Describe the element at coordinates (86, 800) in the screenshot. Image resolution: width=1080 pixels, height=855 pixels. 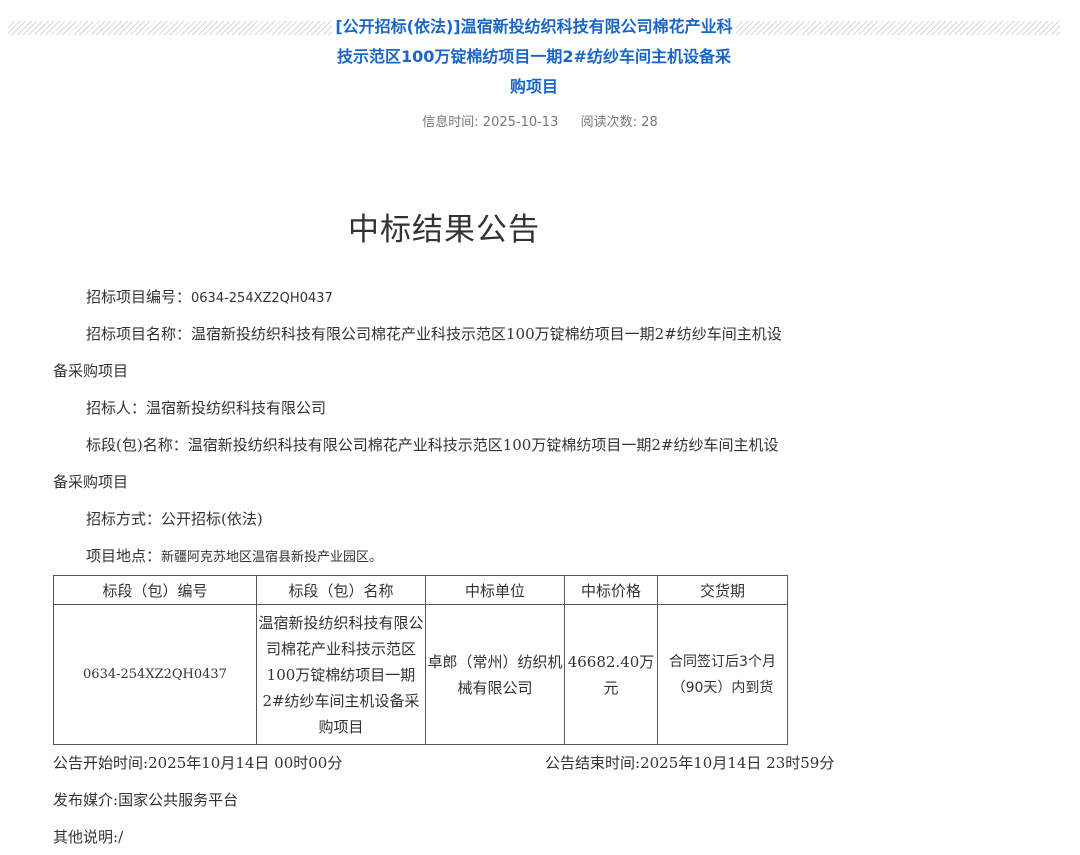
I see `media-label: 发布媒介:` at that location.